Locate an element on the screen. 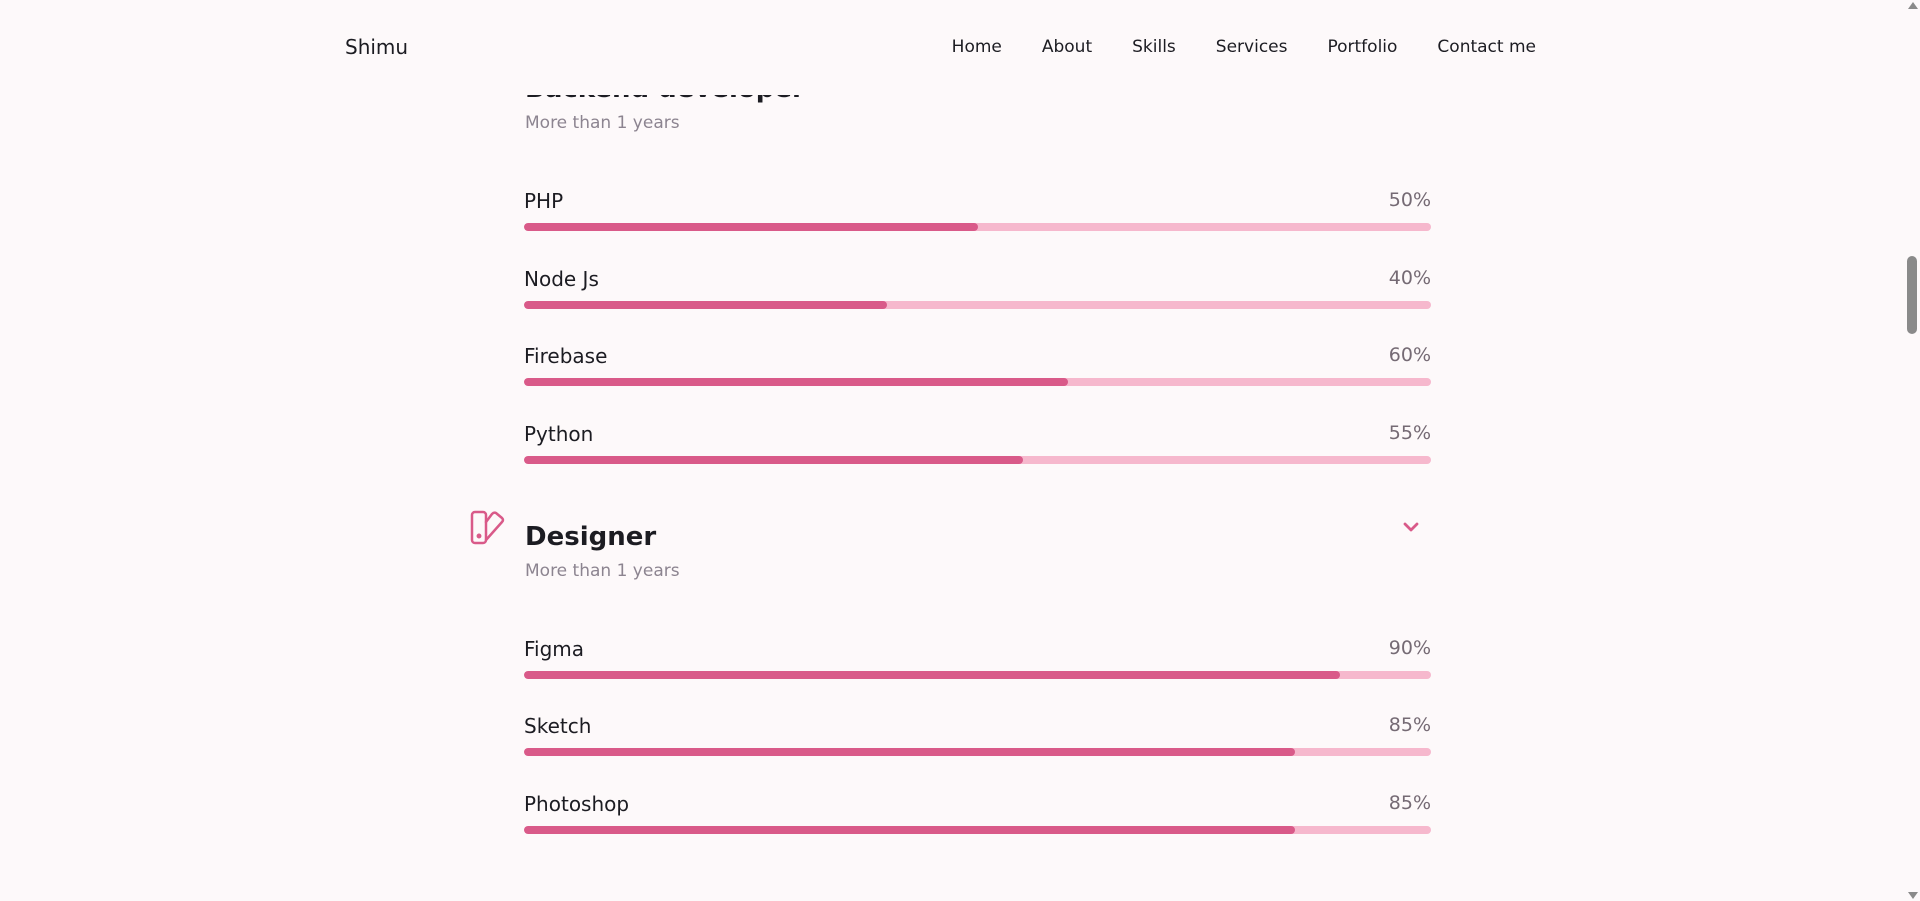  skill-name: PHP is located at coordinates (544, 201).